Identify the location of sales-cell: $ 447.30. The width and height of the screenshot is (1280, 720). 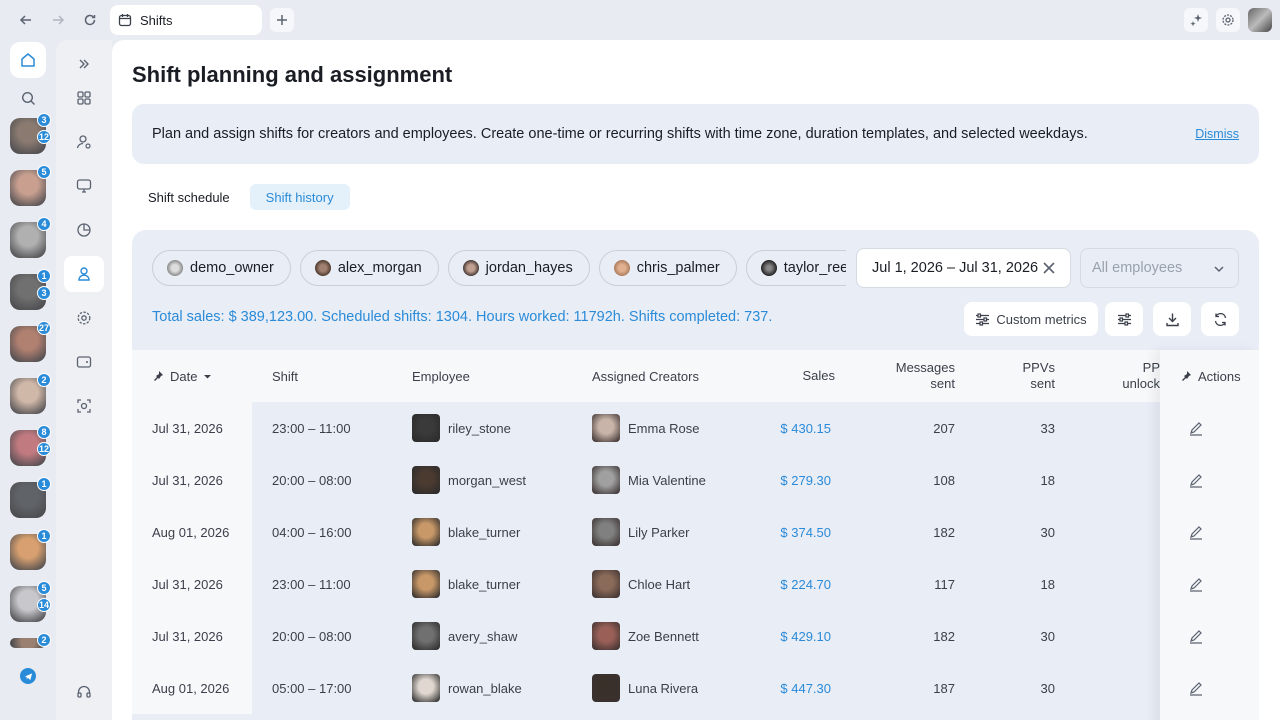
(805, 688).